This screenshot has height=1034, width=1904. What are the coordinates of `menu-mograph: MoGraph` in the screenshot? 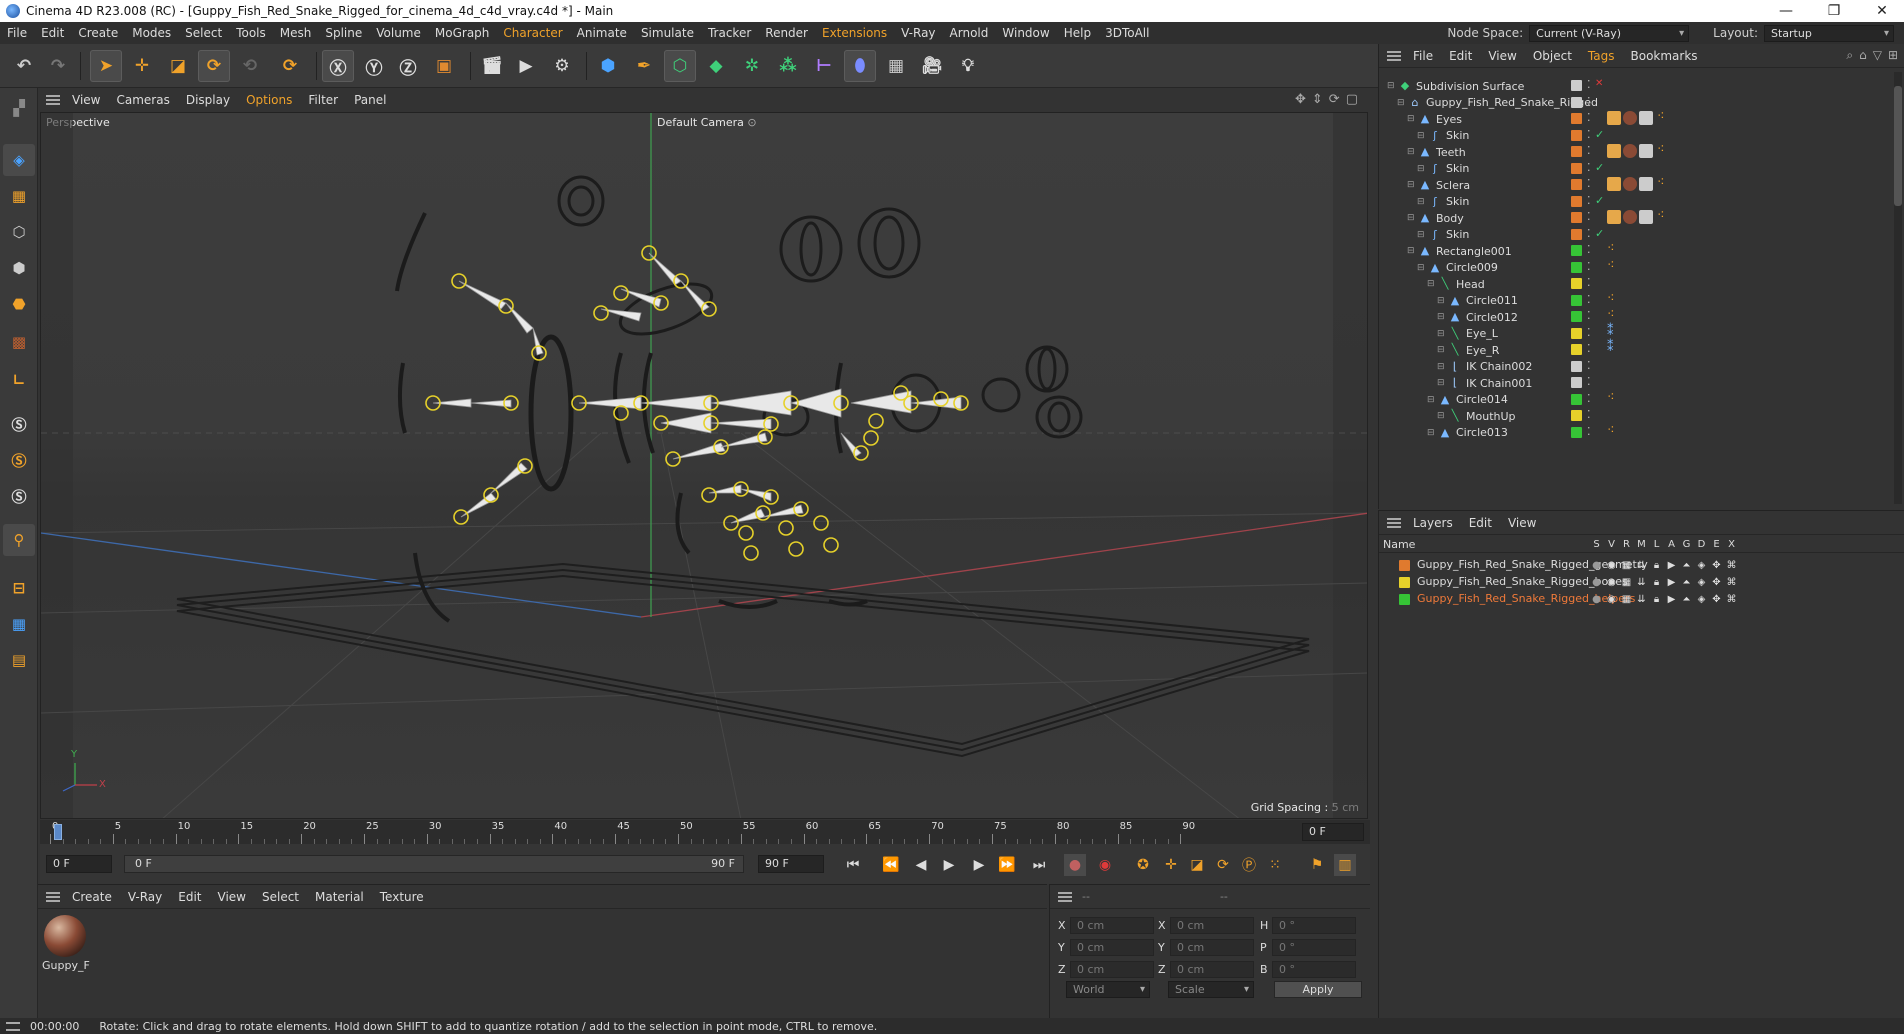 It's located at (462, 33).